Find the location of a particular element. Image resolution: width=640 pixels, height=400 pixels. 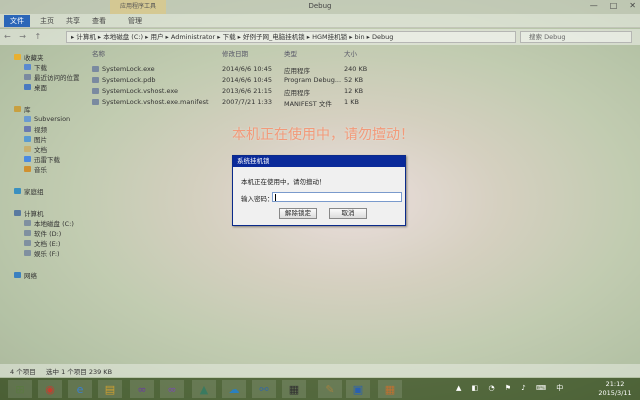

tab-home: 主页 is located at coordinates (47, 21).